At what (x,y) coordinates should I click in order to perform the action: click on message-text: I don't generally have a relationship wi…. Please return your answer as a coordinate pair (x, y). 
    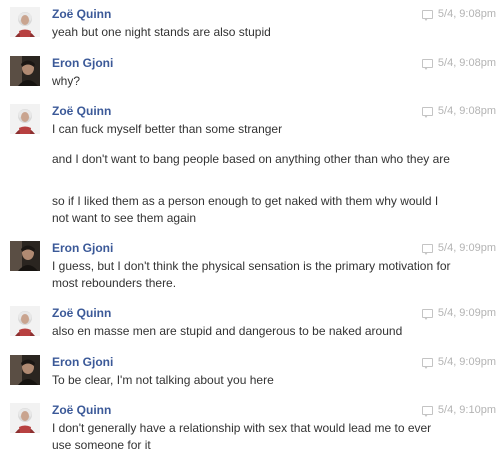
    Looking at the image, I should click on (242, 436).